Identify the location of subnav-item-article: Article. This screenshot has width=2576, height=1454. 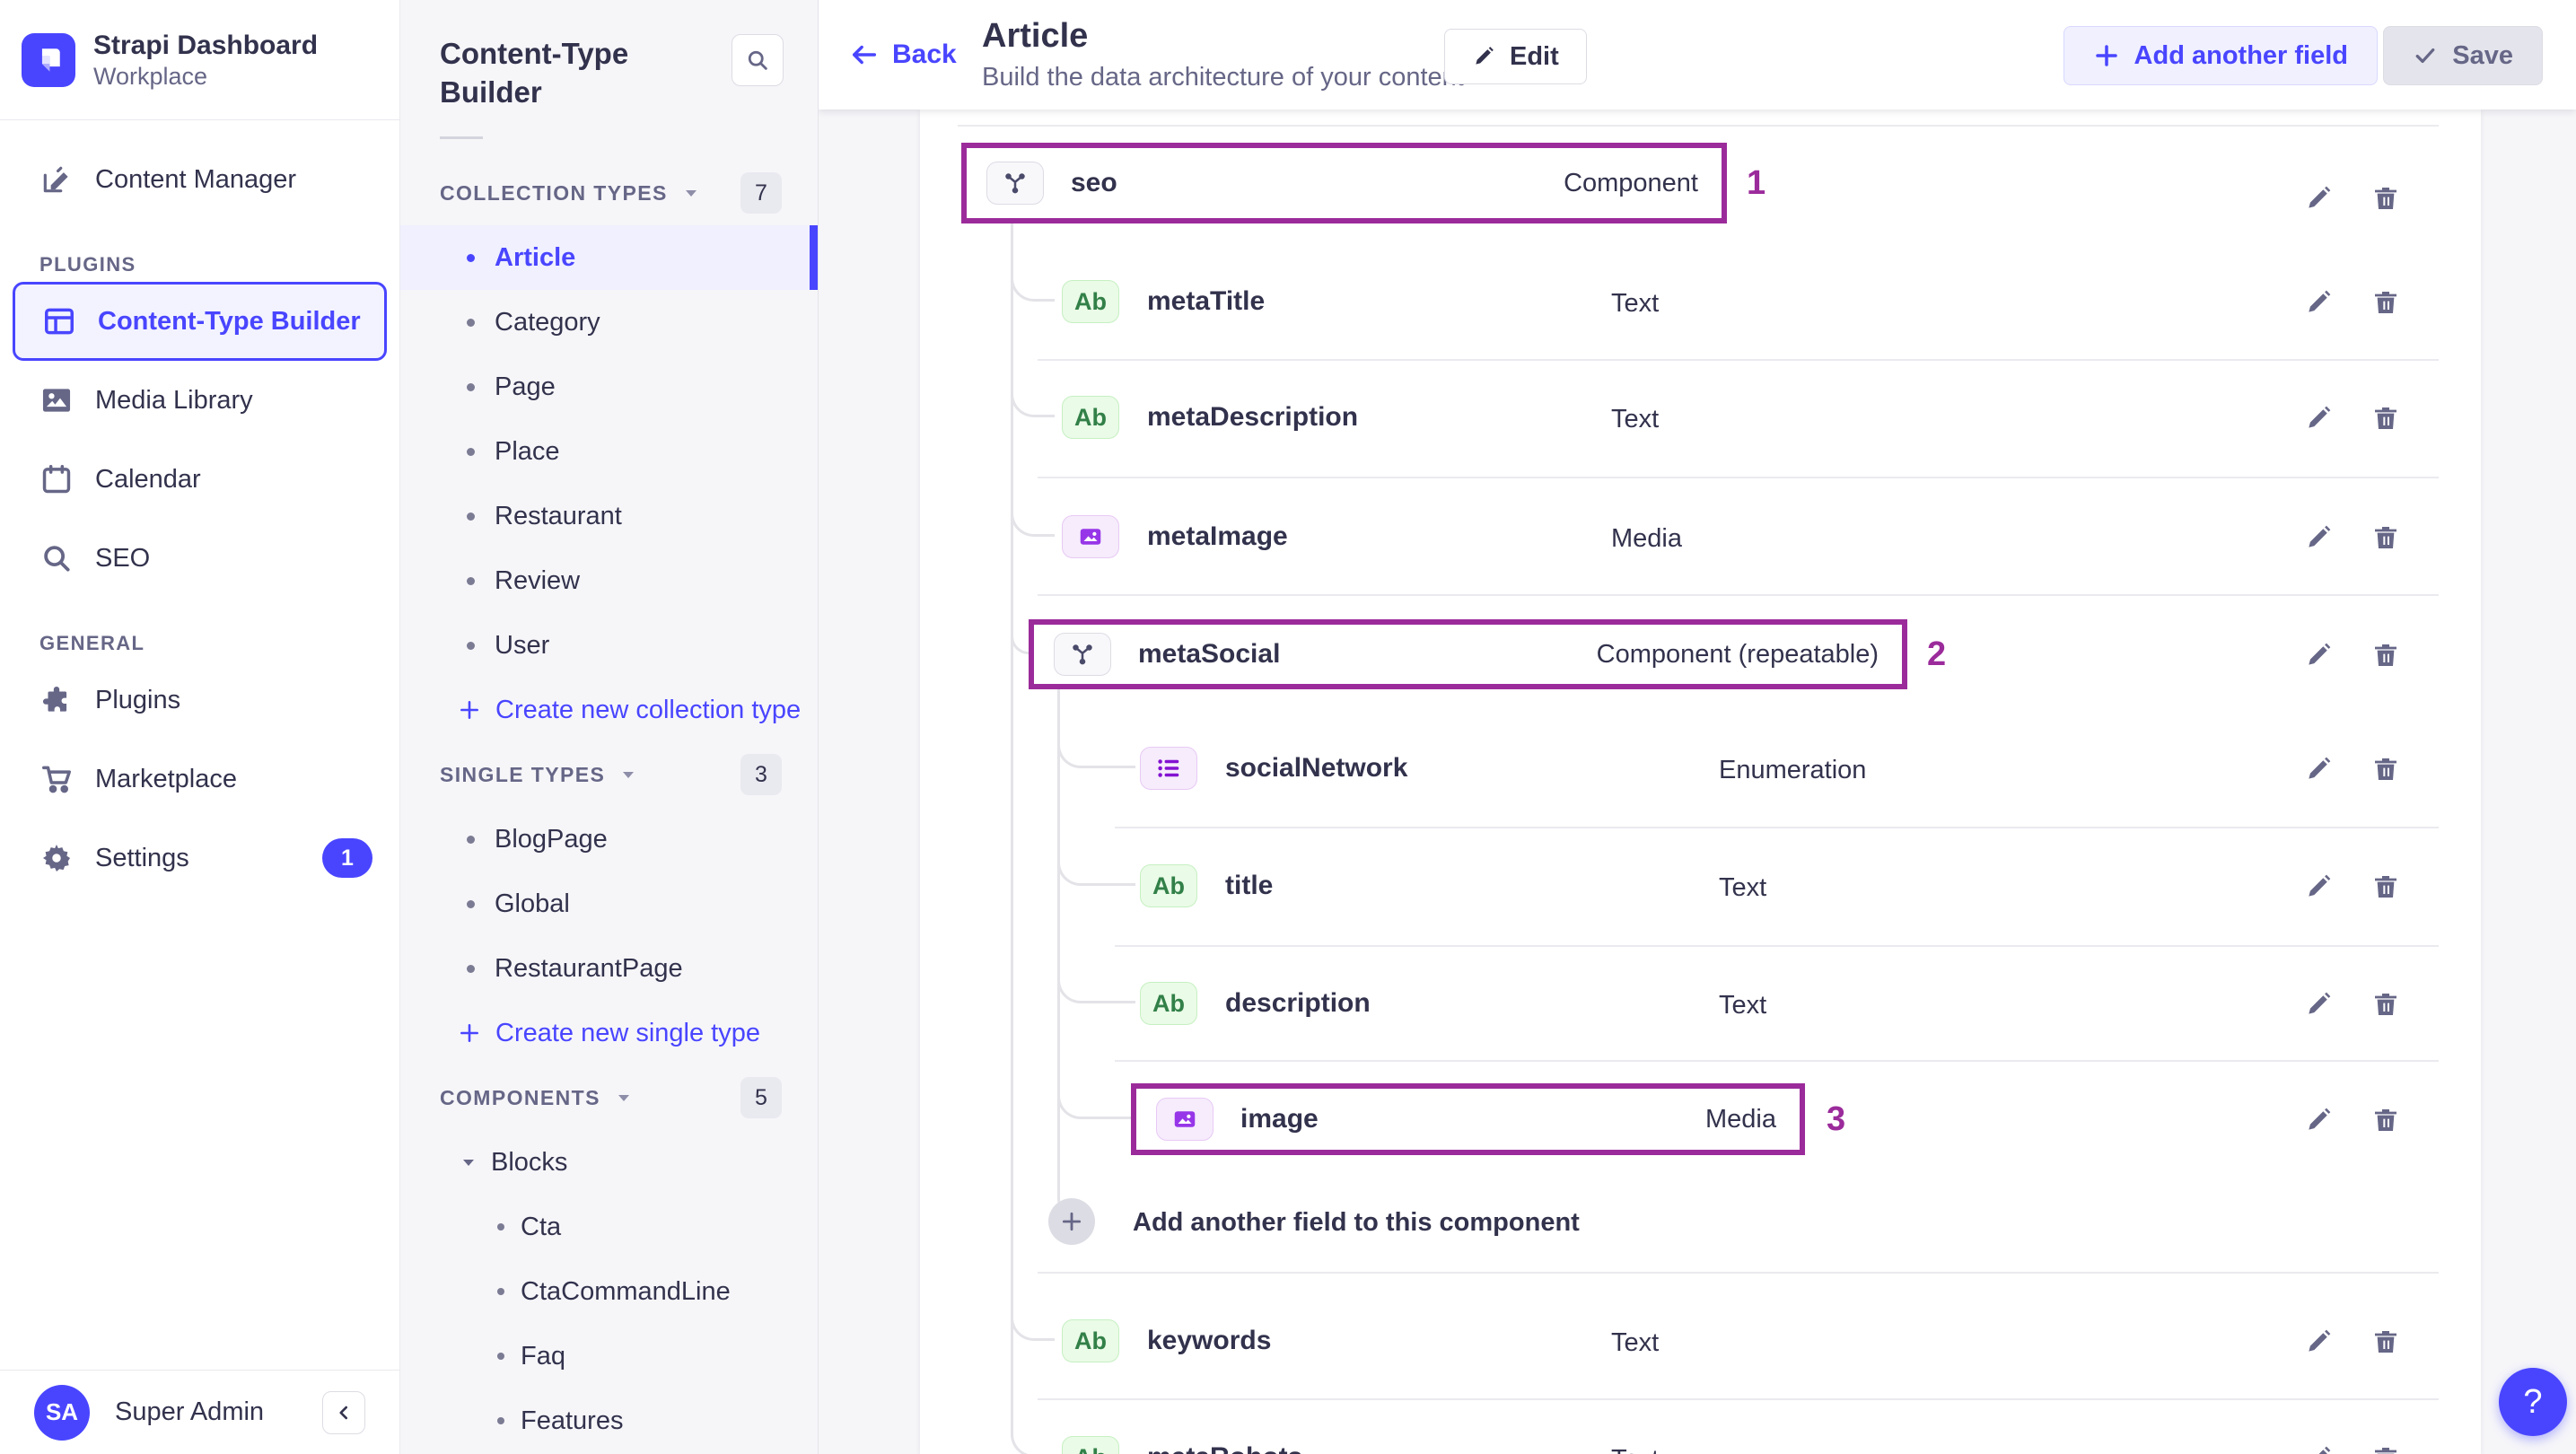
(609, 257).